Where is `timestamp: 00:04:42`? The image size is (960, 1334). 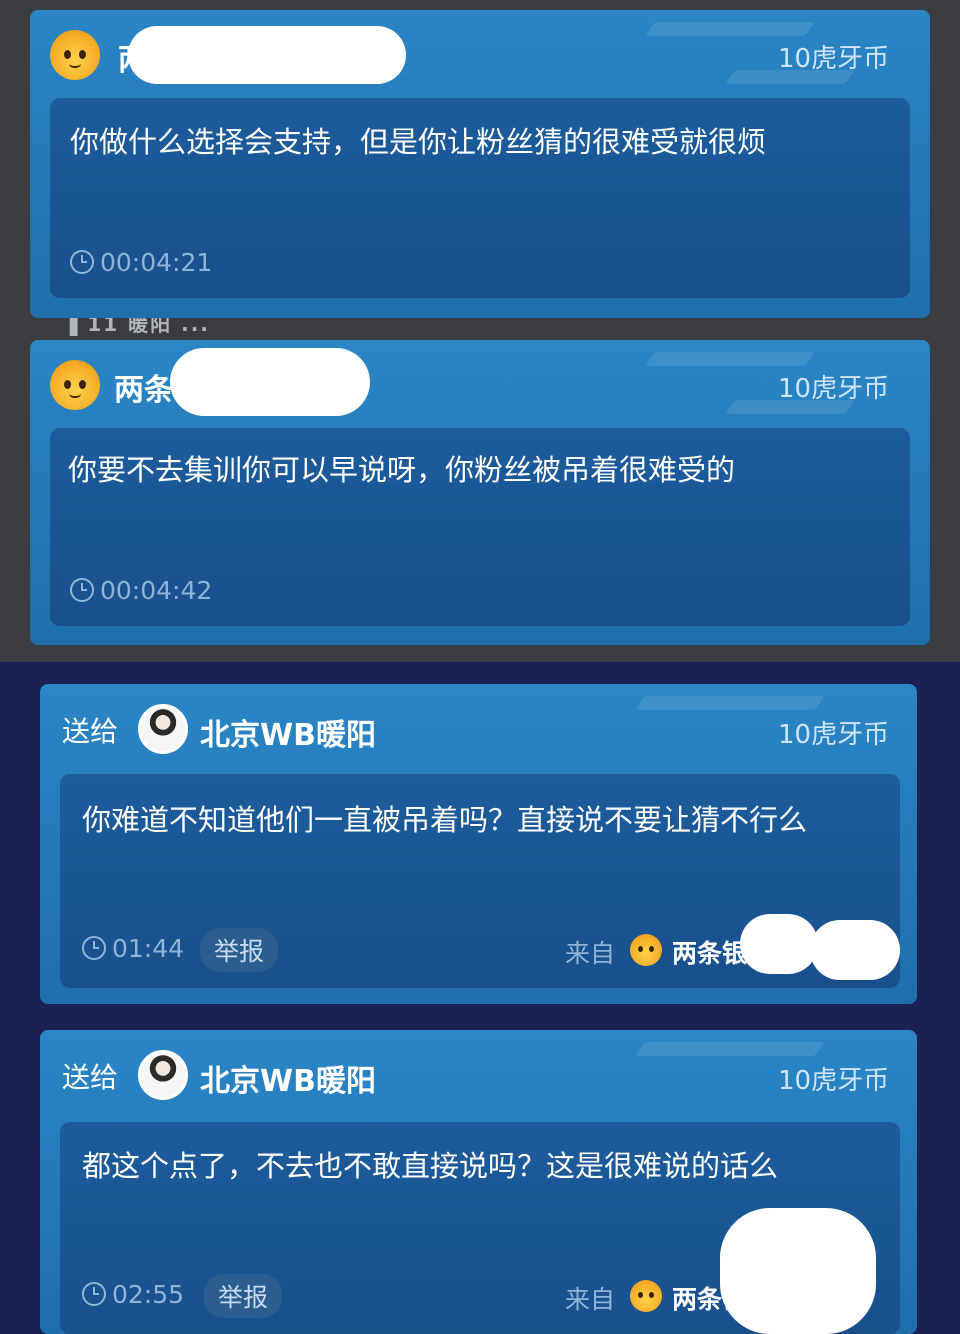 timestamp: 00:04:42 is located at coordinates (141, 590).